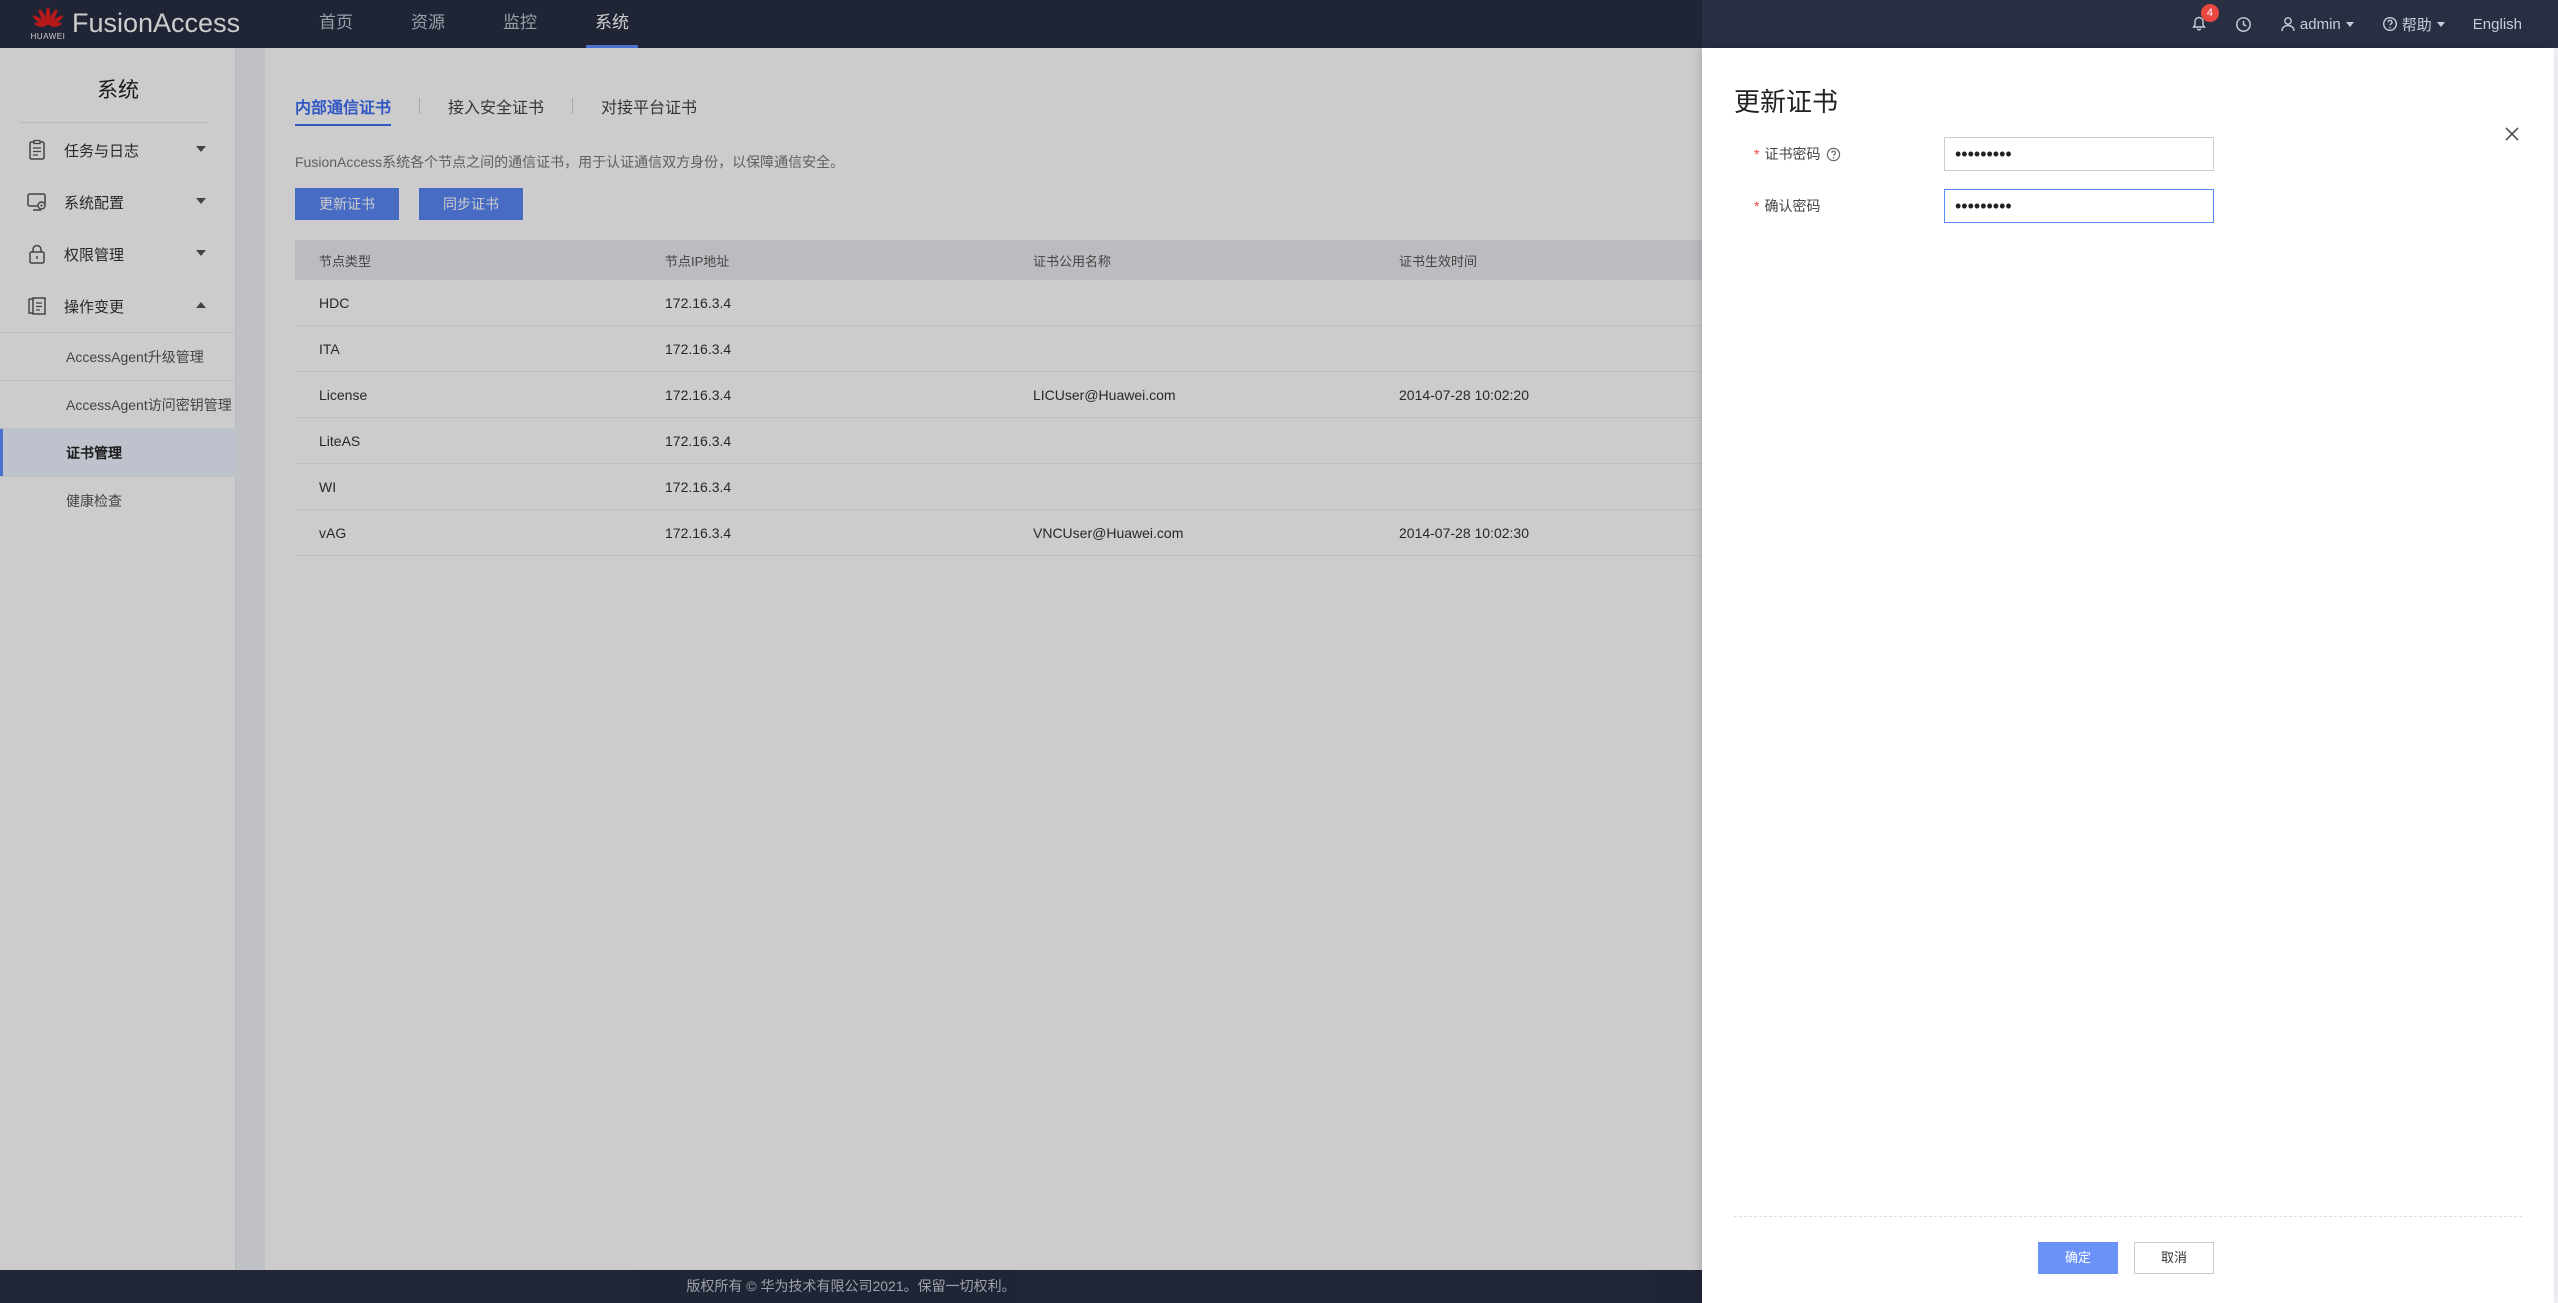 The image size is (2558, 1303). I want to click on confirm-button: 确定, so click(2078, 1258).